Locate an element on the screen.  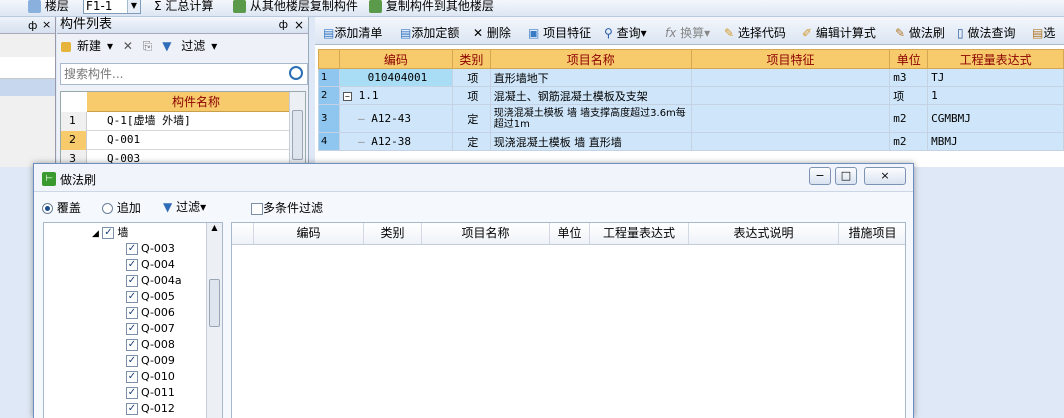
cell-expr: MBMJ is located at coordinates (995, 141).